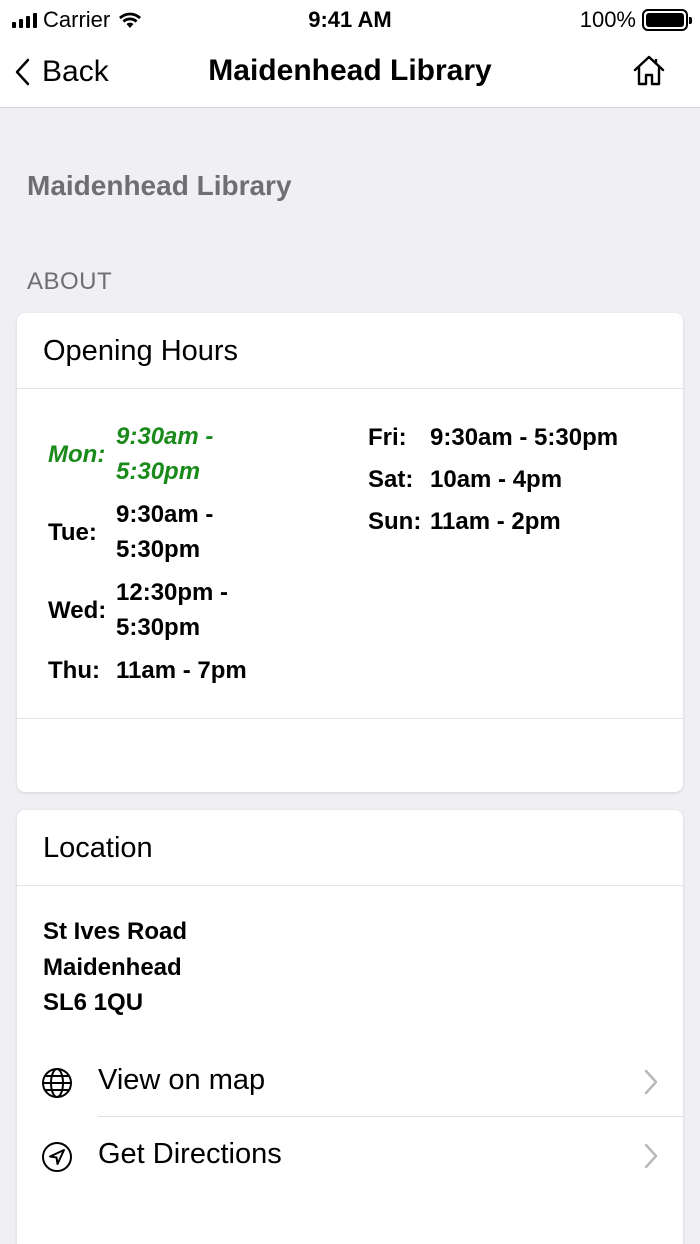 This screenshot has width=700, height=1244. What do you see at coordinates (350, 70) in the screenshot?
I see `nav-title: Maidenhead Library` at bounding box center [350, 70].